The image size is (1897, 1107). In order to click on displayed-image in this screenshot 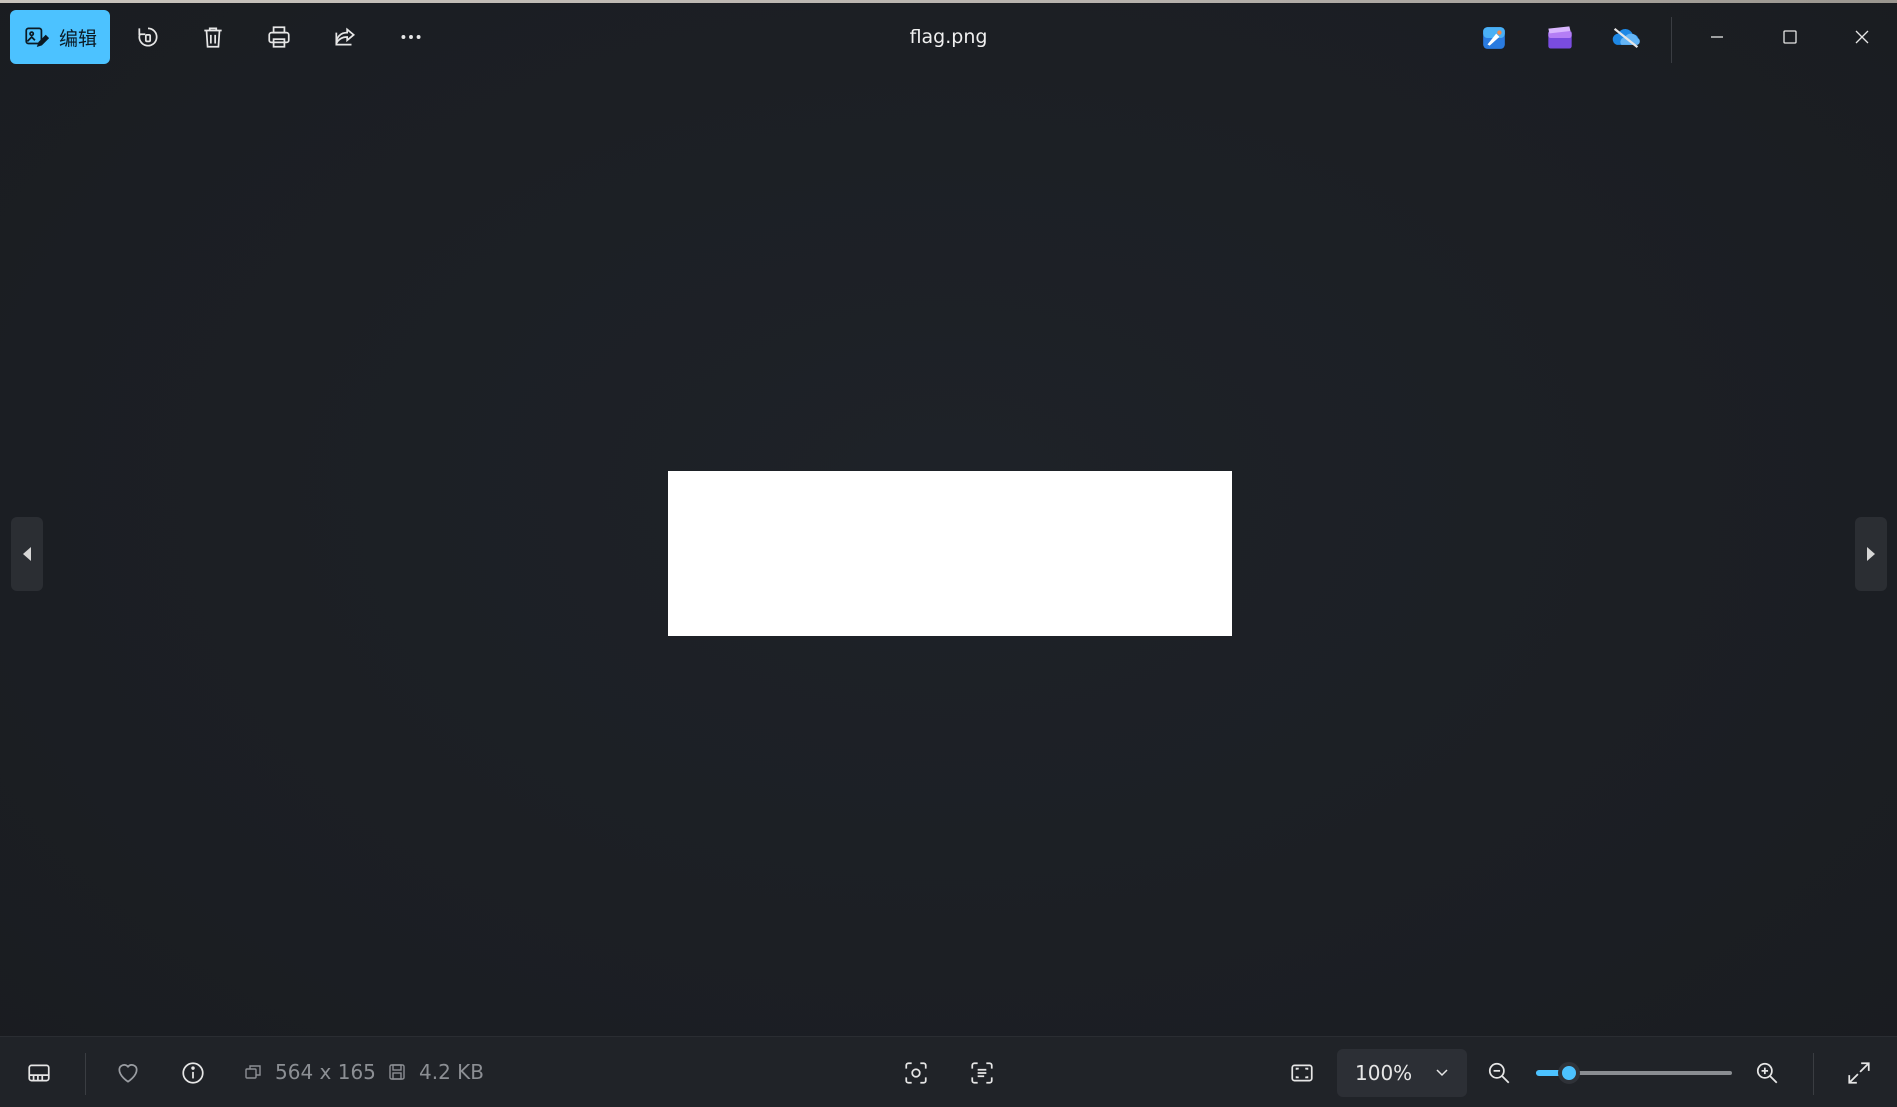, I will do `click(950, 553)`.